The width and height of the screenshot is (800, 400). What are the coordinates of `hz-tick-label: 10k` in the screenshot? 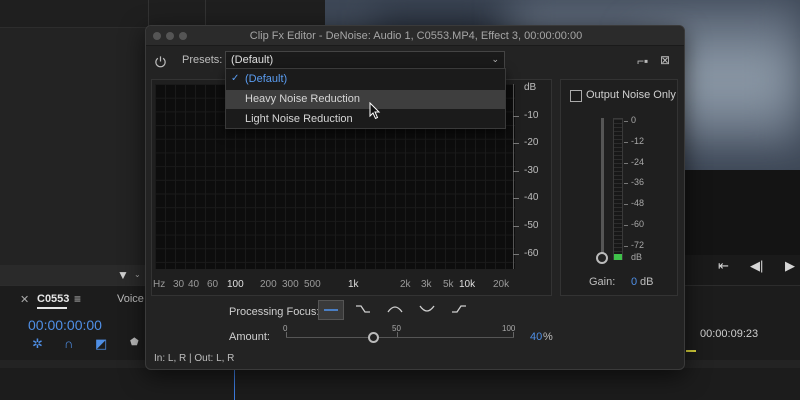 It's located at (467, 284).